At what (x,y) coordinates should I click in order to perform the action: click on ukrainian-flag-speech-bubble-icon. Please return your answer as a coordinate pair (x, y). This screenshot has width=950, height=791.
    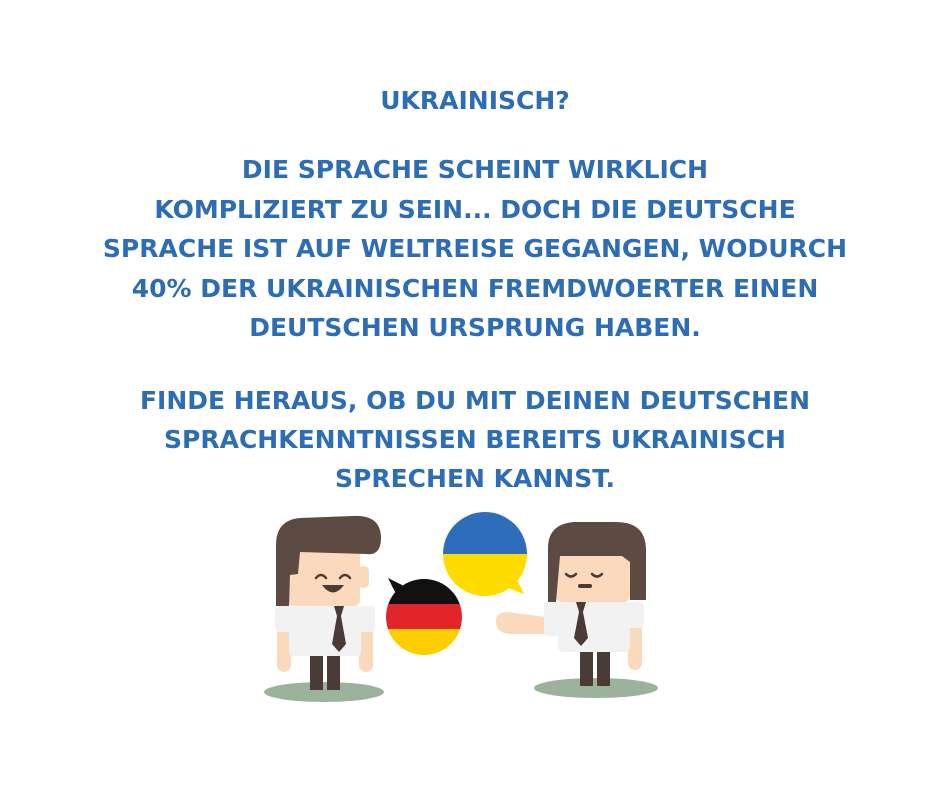
    Looking at the image, I should click on (485, 554).